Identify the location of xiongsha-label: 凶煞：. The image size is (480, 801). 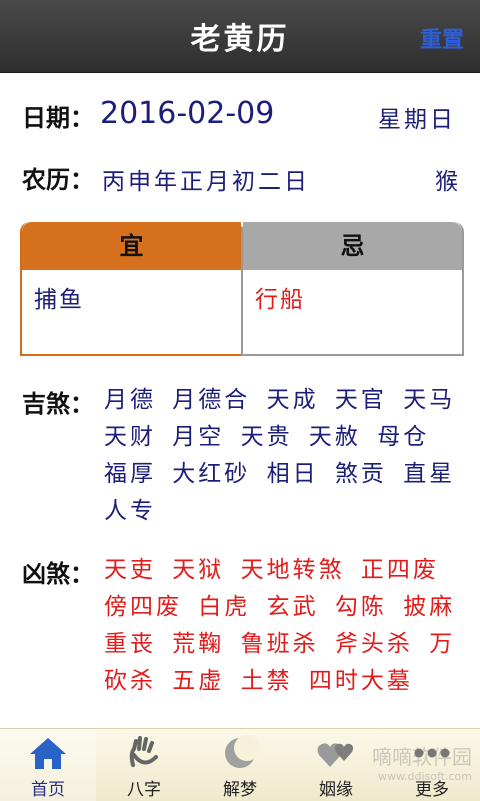
(58, 574).